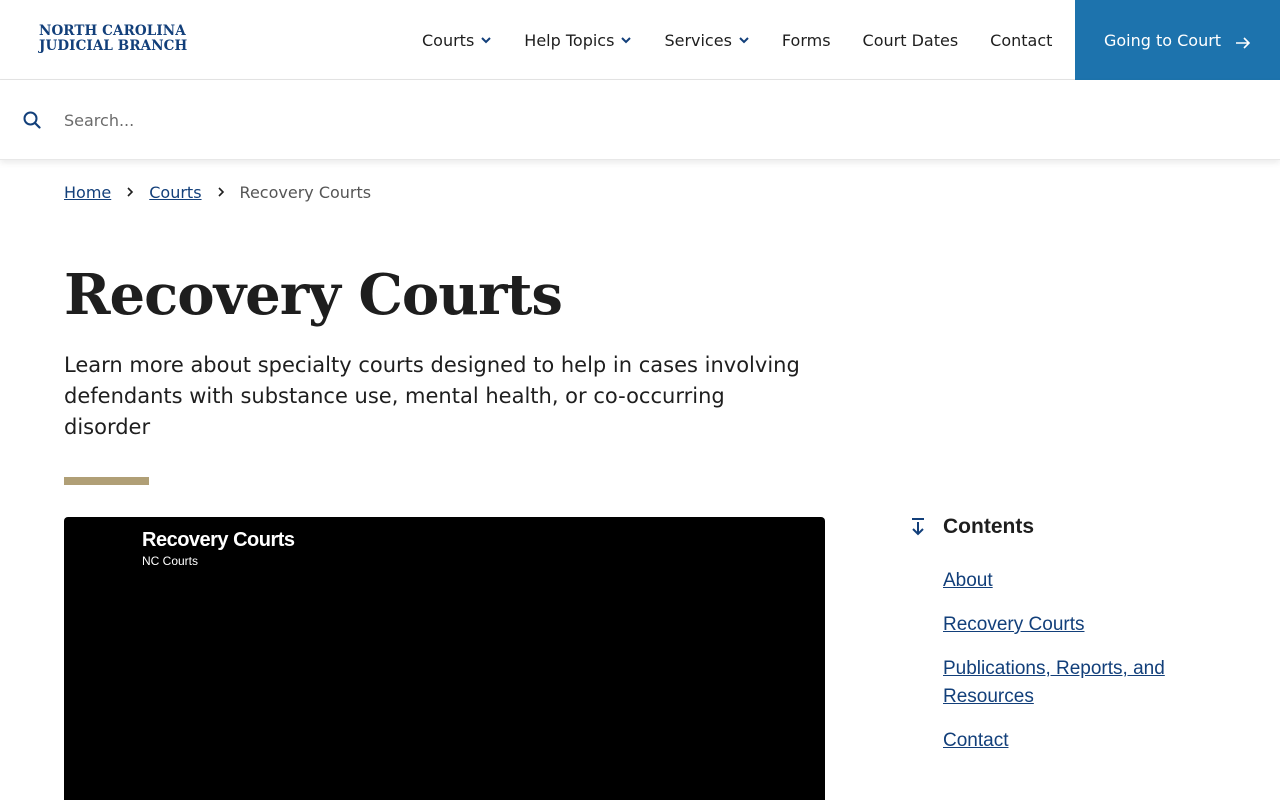 This screenshot has width=1280, height=800. I want to click on arrow-right-icon, so click(1243, 41).